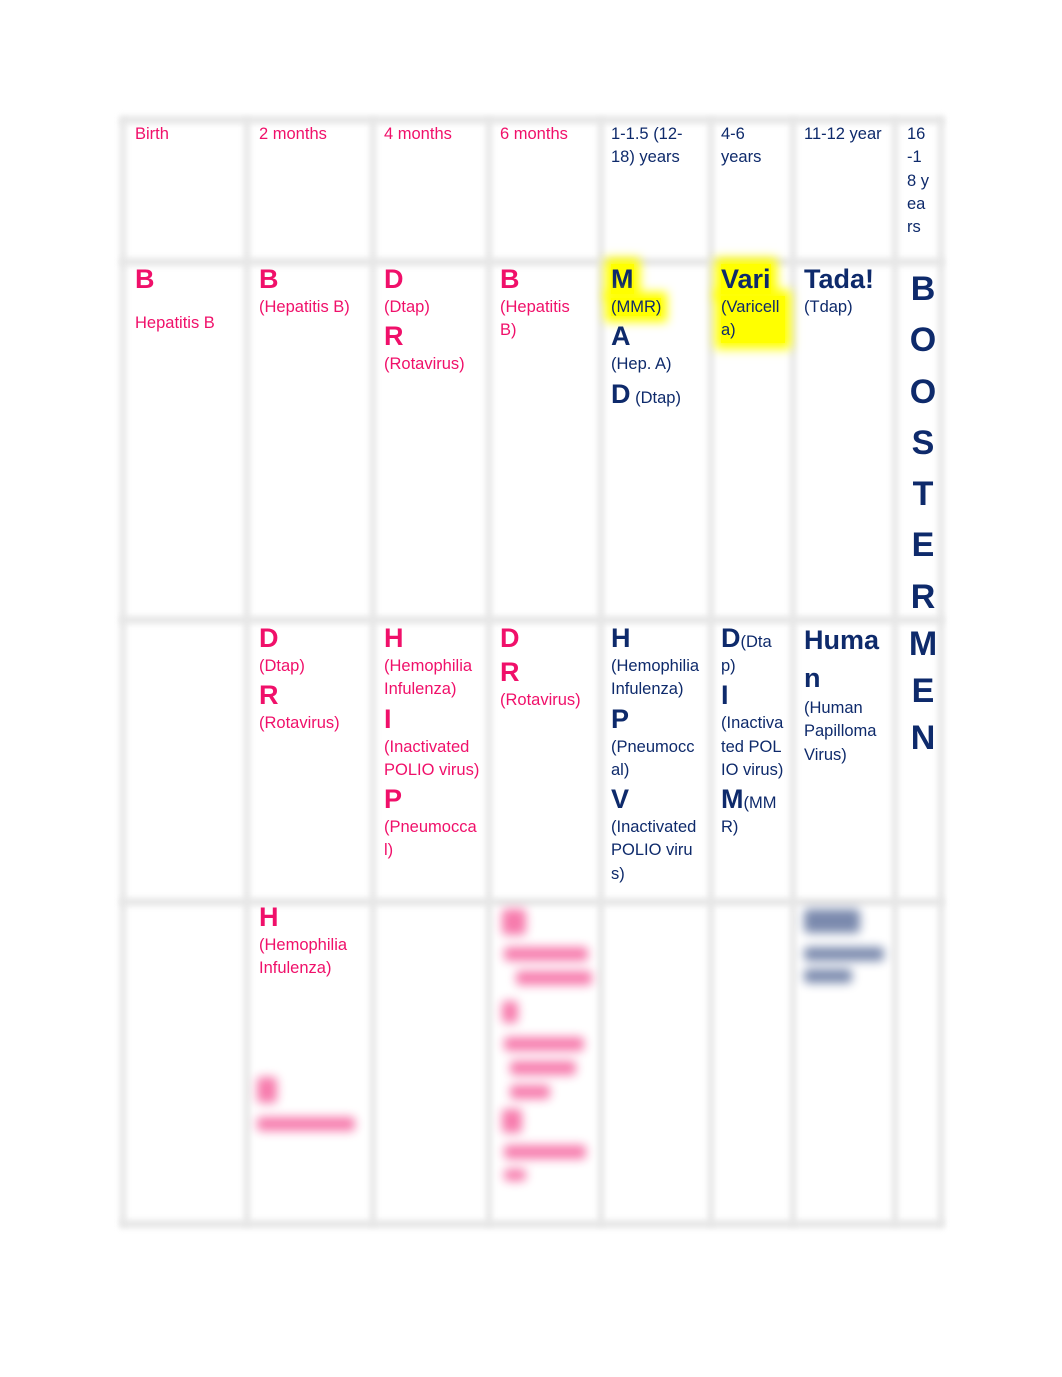  What do you see at coordinates (918, 181) in the screenshot?
I see `header-16-18-years: 16-18 years` at bounding box center [918, 181].